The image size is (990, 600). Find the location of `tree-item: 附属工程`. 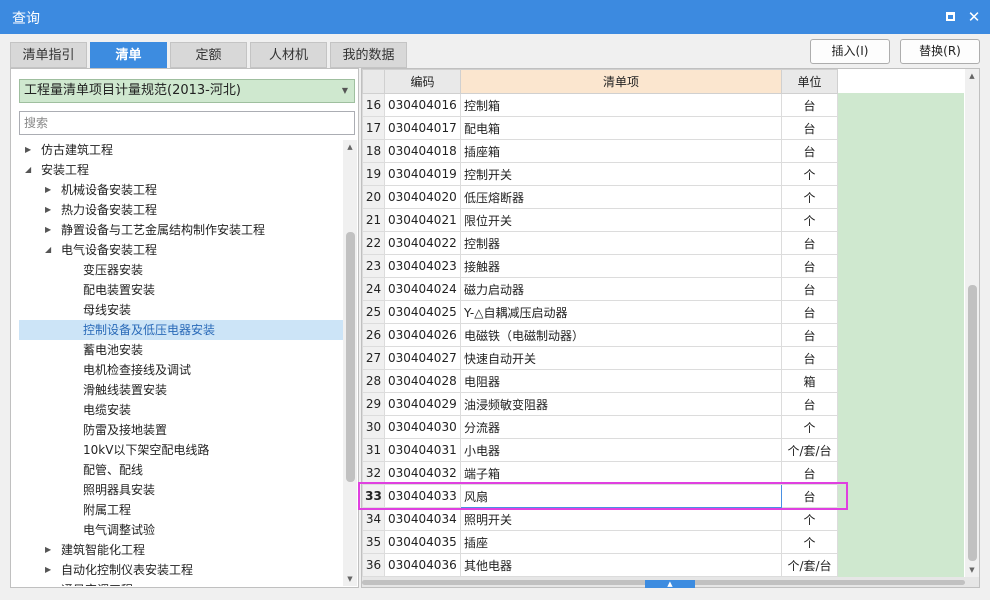

tree-item: 附属工程 is located at coordinates (181, 510).